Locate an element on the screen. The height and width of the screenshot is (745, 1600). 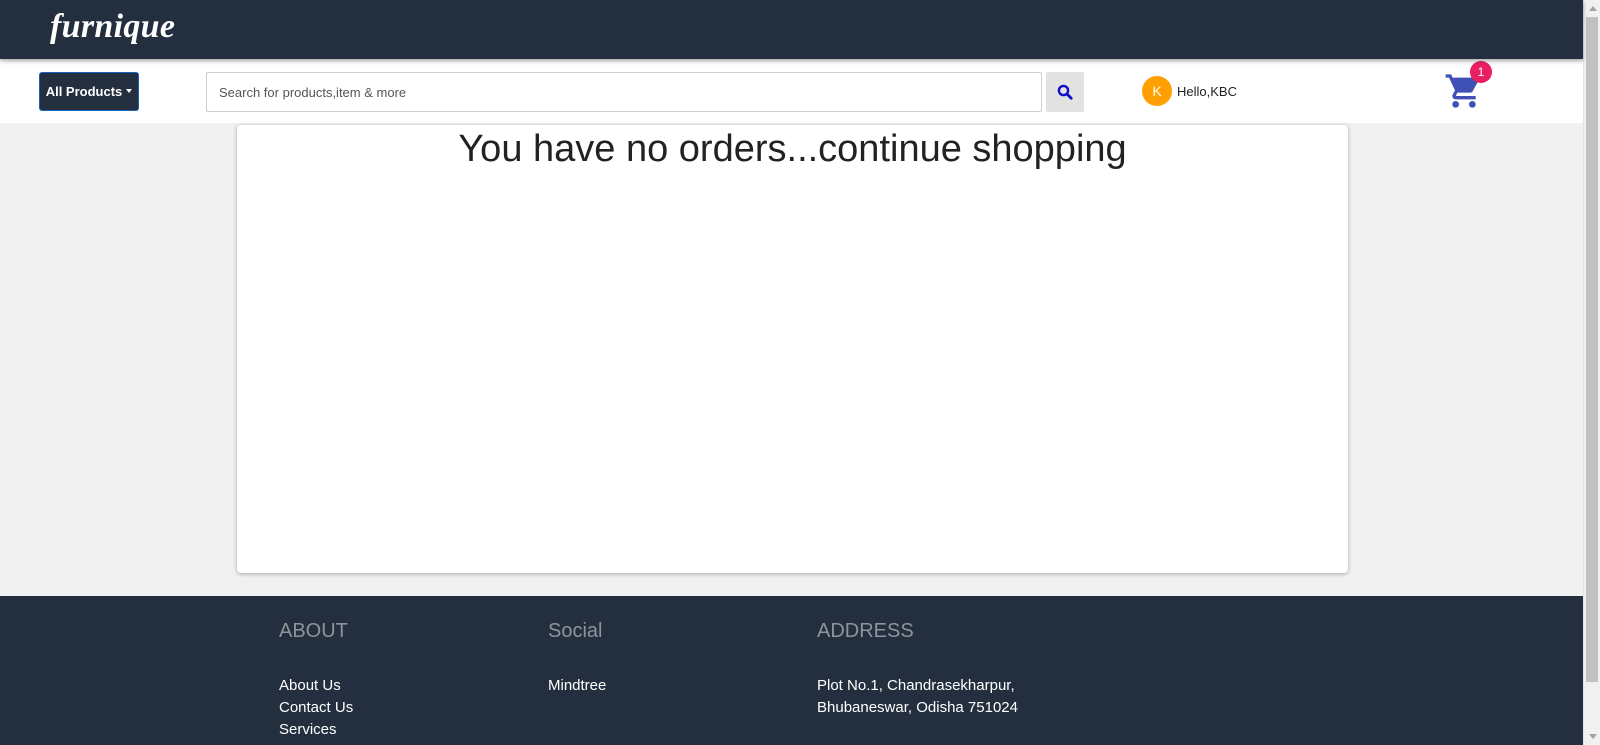
footer-about-heading: ABOUT is located at coordinates (313, 631).